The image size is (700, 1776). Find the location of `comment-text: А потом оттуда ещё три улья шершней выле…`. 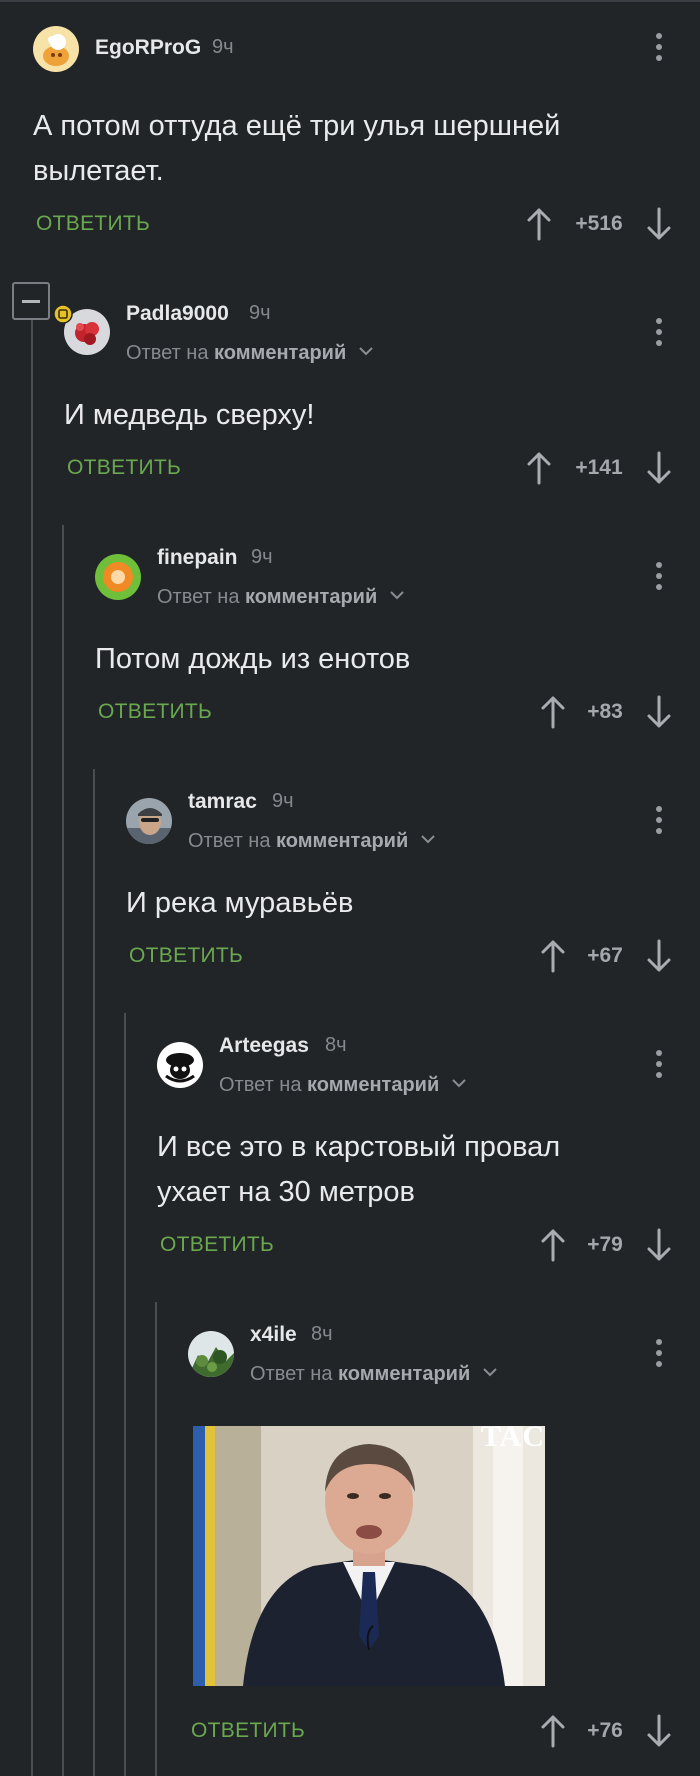

comment-text: А потом оттуда ещё три улья шершней выле… is located at coordinates (296, 149).